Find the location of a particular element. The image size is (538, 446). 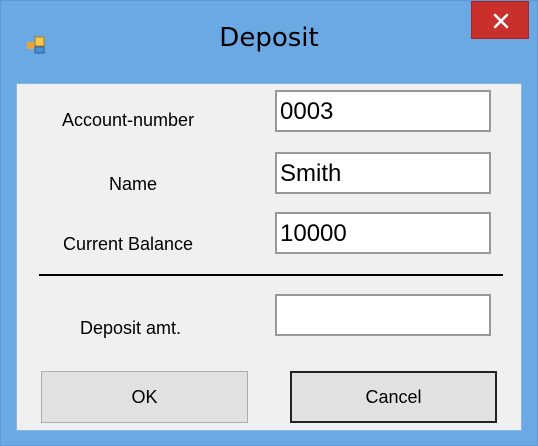

cancel-button: Cancel is located at coordinates (393, 397).